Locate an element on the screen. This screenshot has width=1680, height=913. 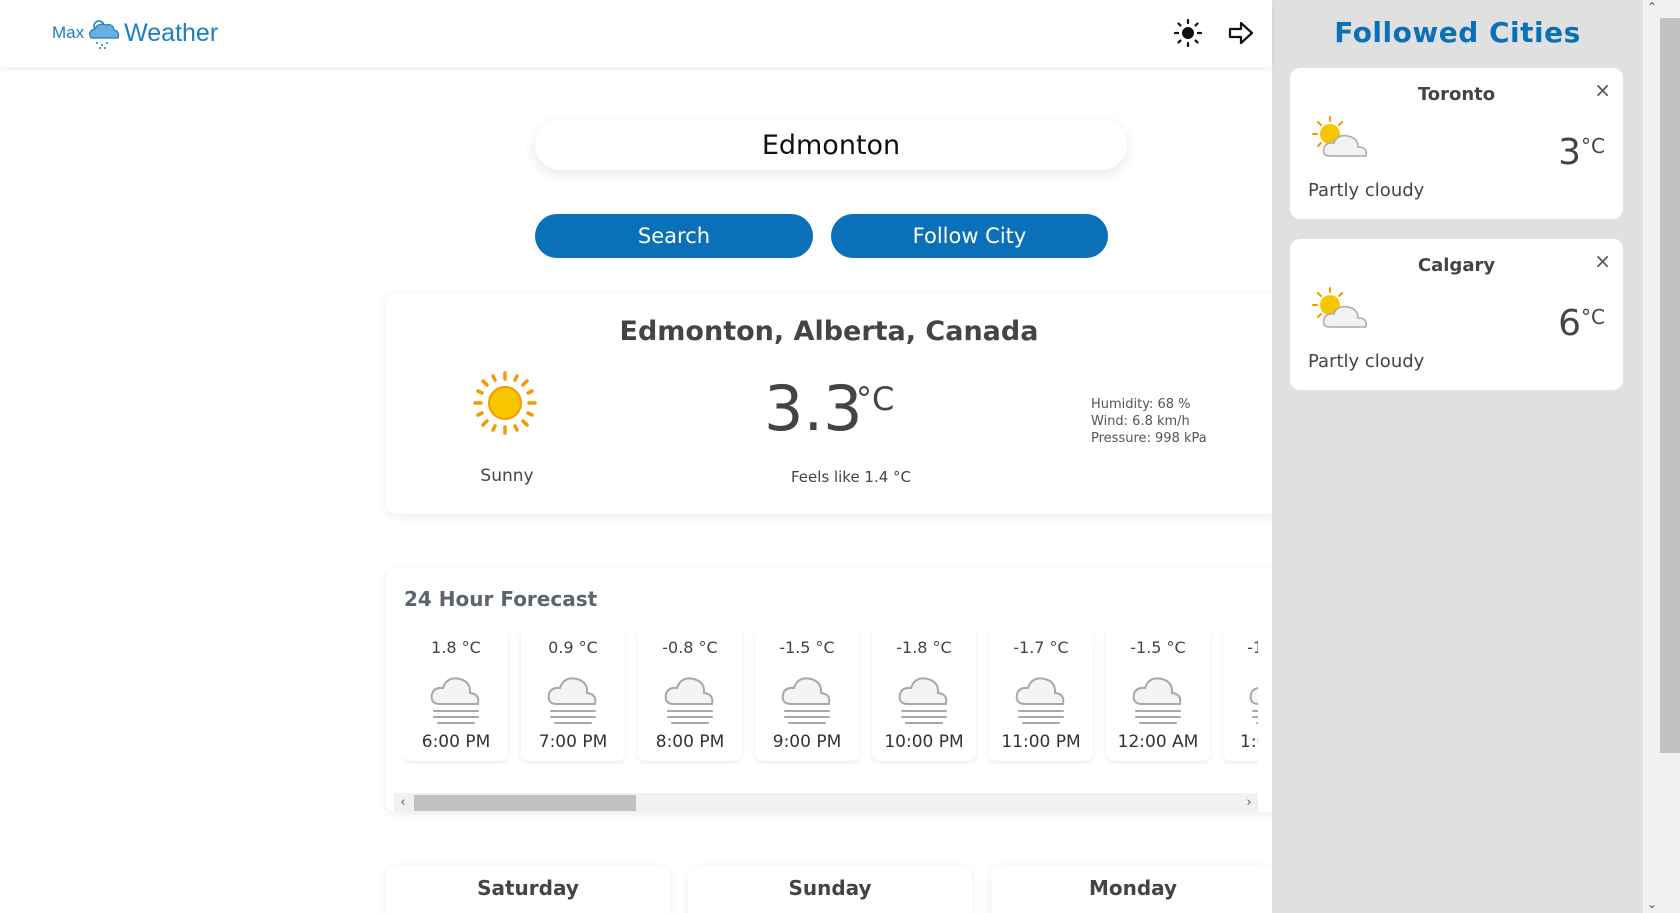
city-search-input is located at coordinates (831, 145).